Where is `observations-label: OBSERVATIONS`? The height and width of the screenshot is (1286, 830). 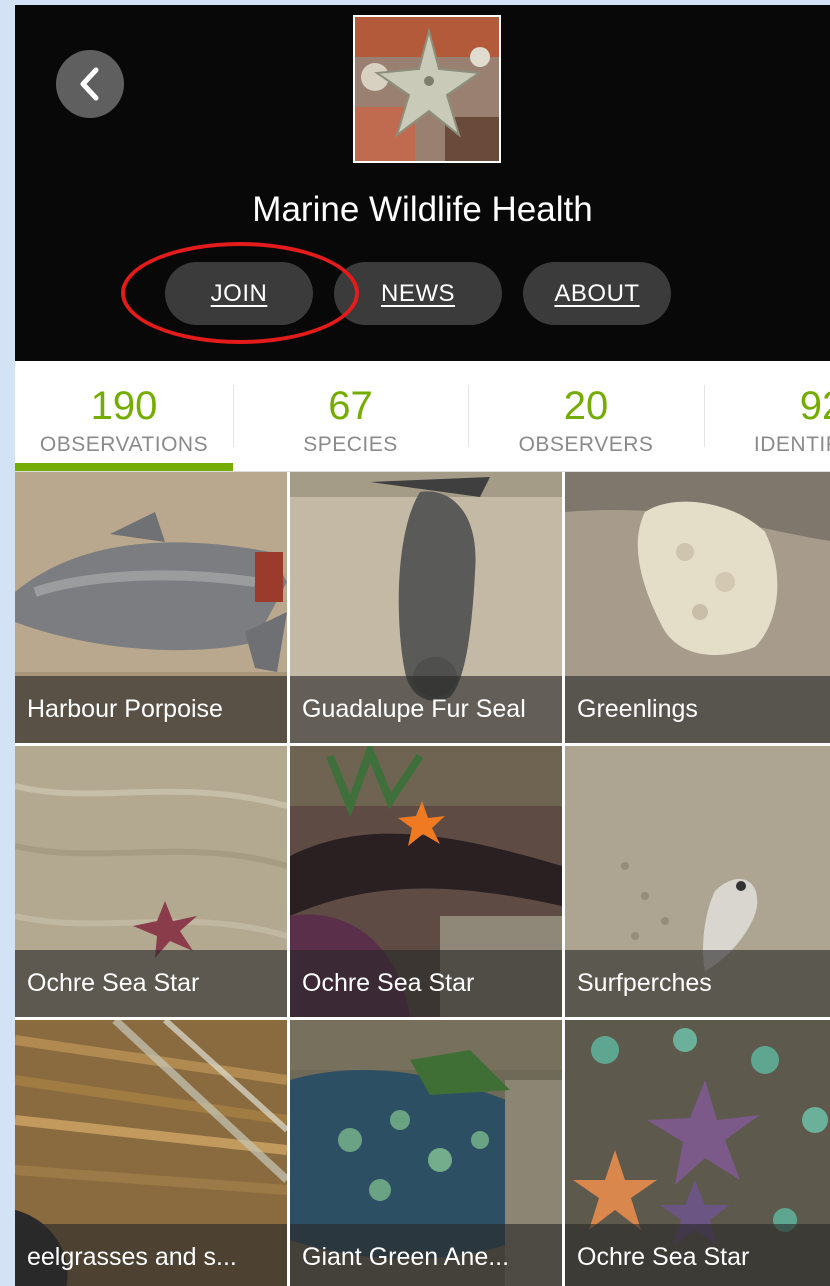
observations-label: OBSERVATIONS is located at coordinates (124, 444).